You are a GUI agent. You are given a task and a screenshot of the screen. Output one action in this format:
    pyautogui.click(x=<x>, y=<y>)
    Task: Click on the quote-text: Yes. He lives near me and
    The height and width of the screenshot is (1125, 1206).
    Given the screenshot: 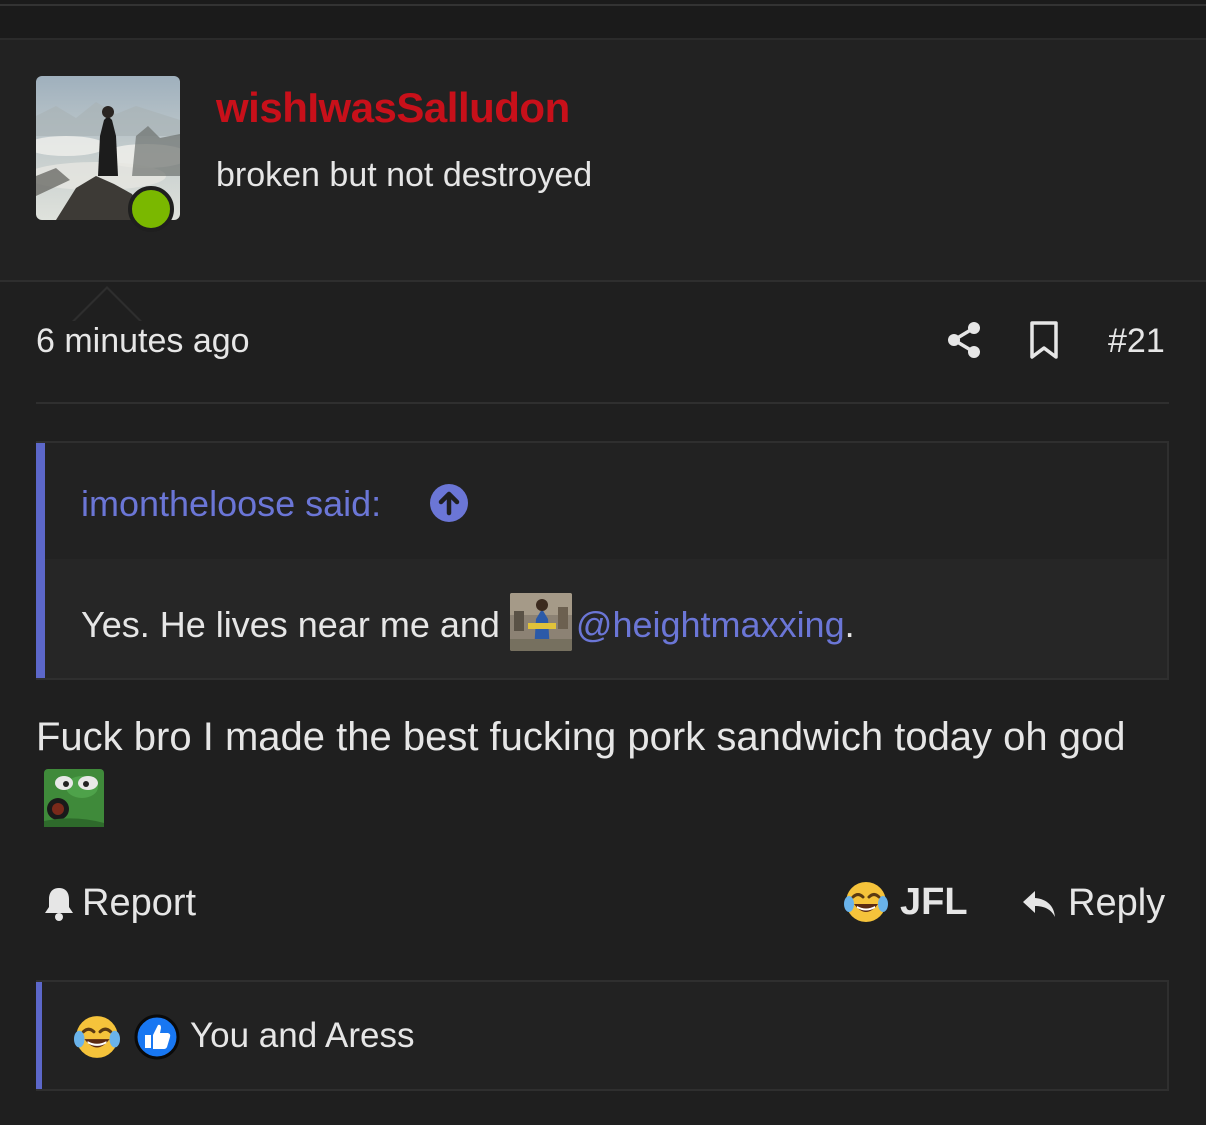 What is the action you would take?
    pyautogui.click(x=290, y=624)
    